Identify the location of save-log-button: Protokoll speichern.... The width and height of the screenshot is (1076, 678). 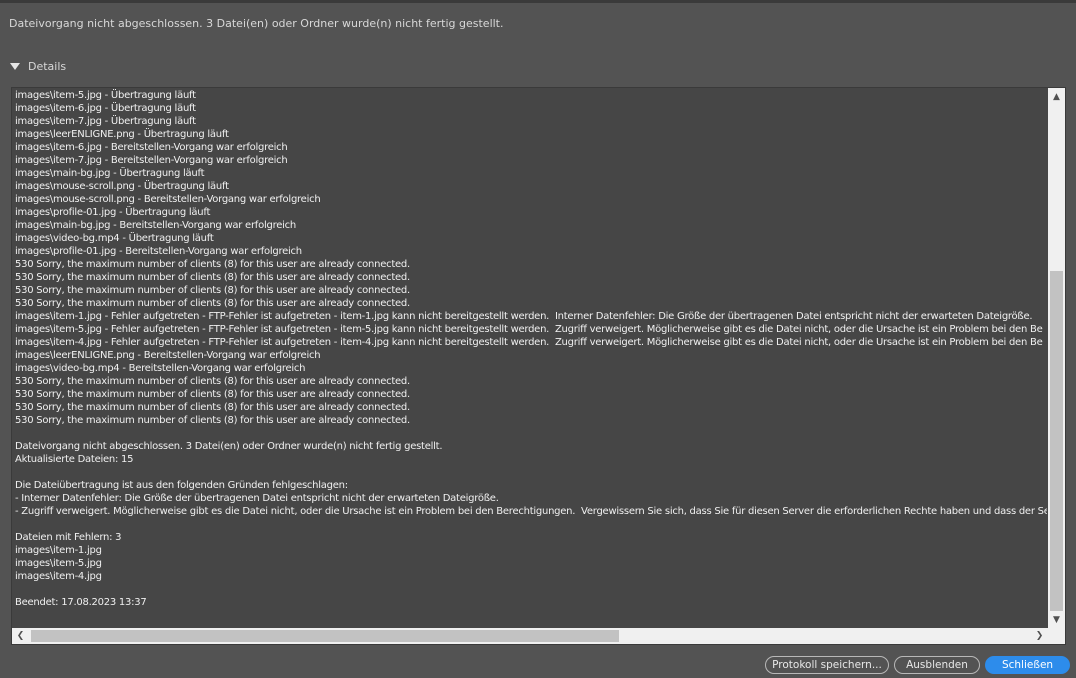
(827, 665).